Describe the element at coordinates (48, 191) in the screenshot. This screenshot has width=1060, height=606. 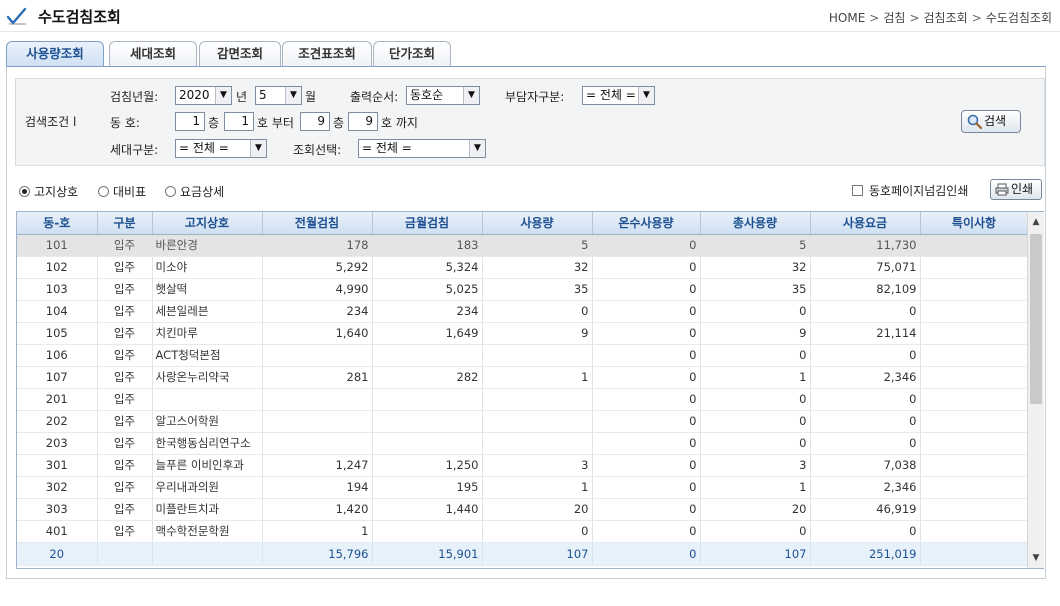
I see `radio-notice-name: 고지상호` at that location.